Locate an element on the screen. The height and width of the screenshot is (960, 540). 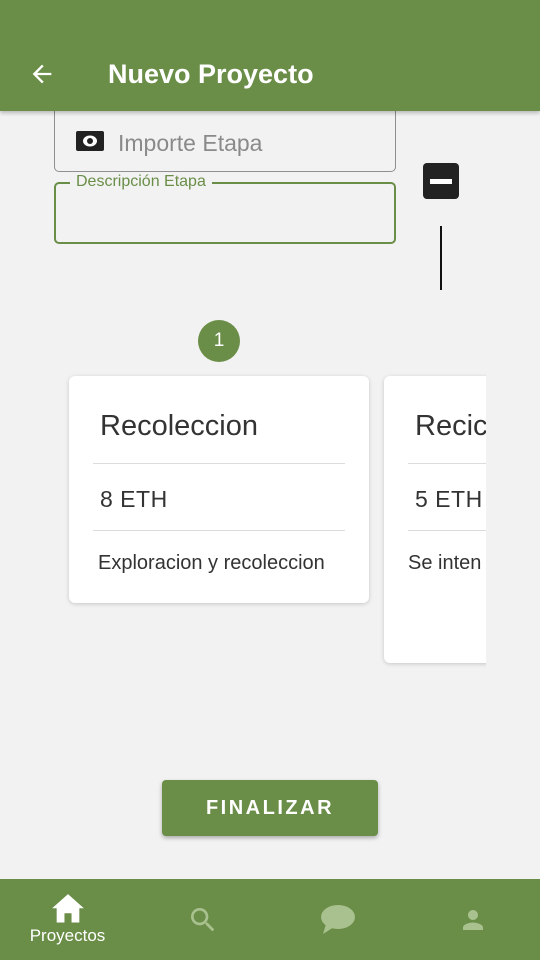
app-bar: Nuevo Proyecto is located at coordinates (270, 55).